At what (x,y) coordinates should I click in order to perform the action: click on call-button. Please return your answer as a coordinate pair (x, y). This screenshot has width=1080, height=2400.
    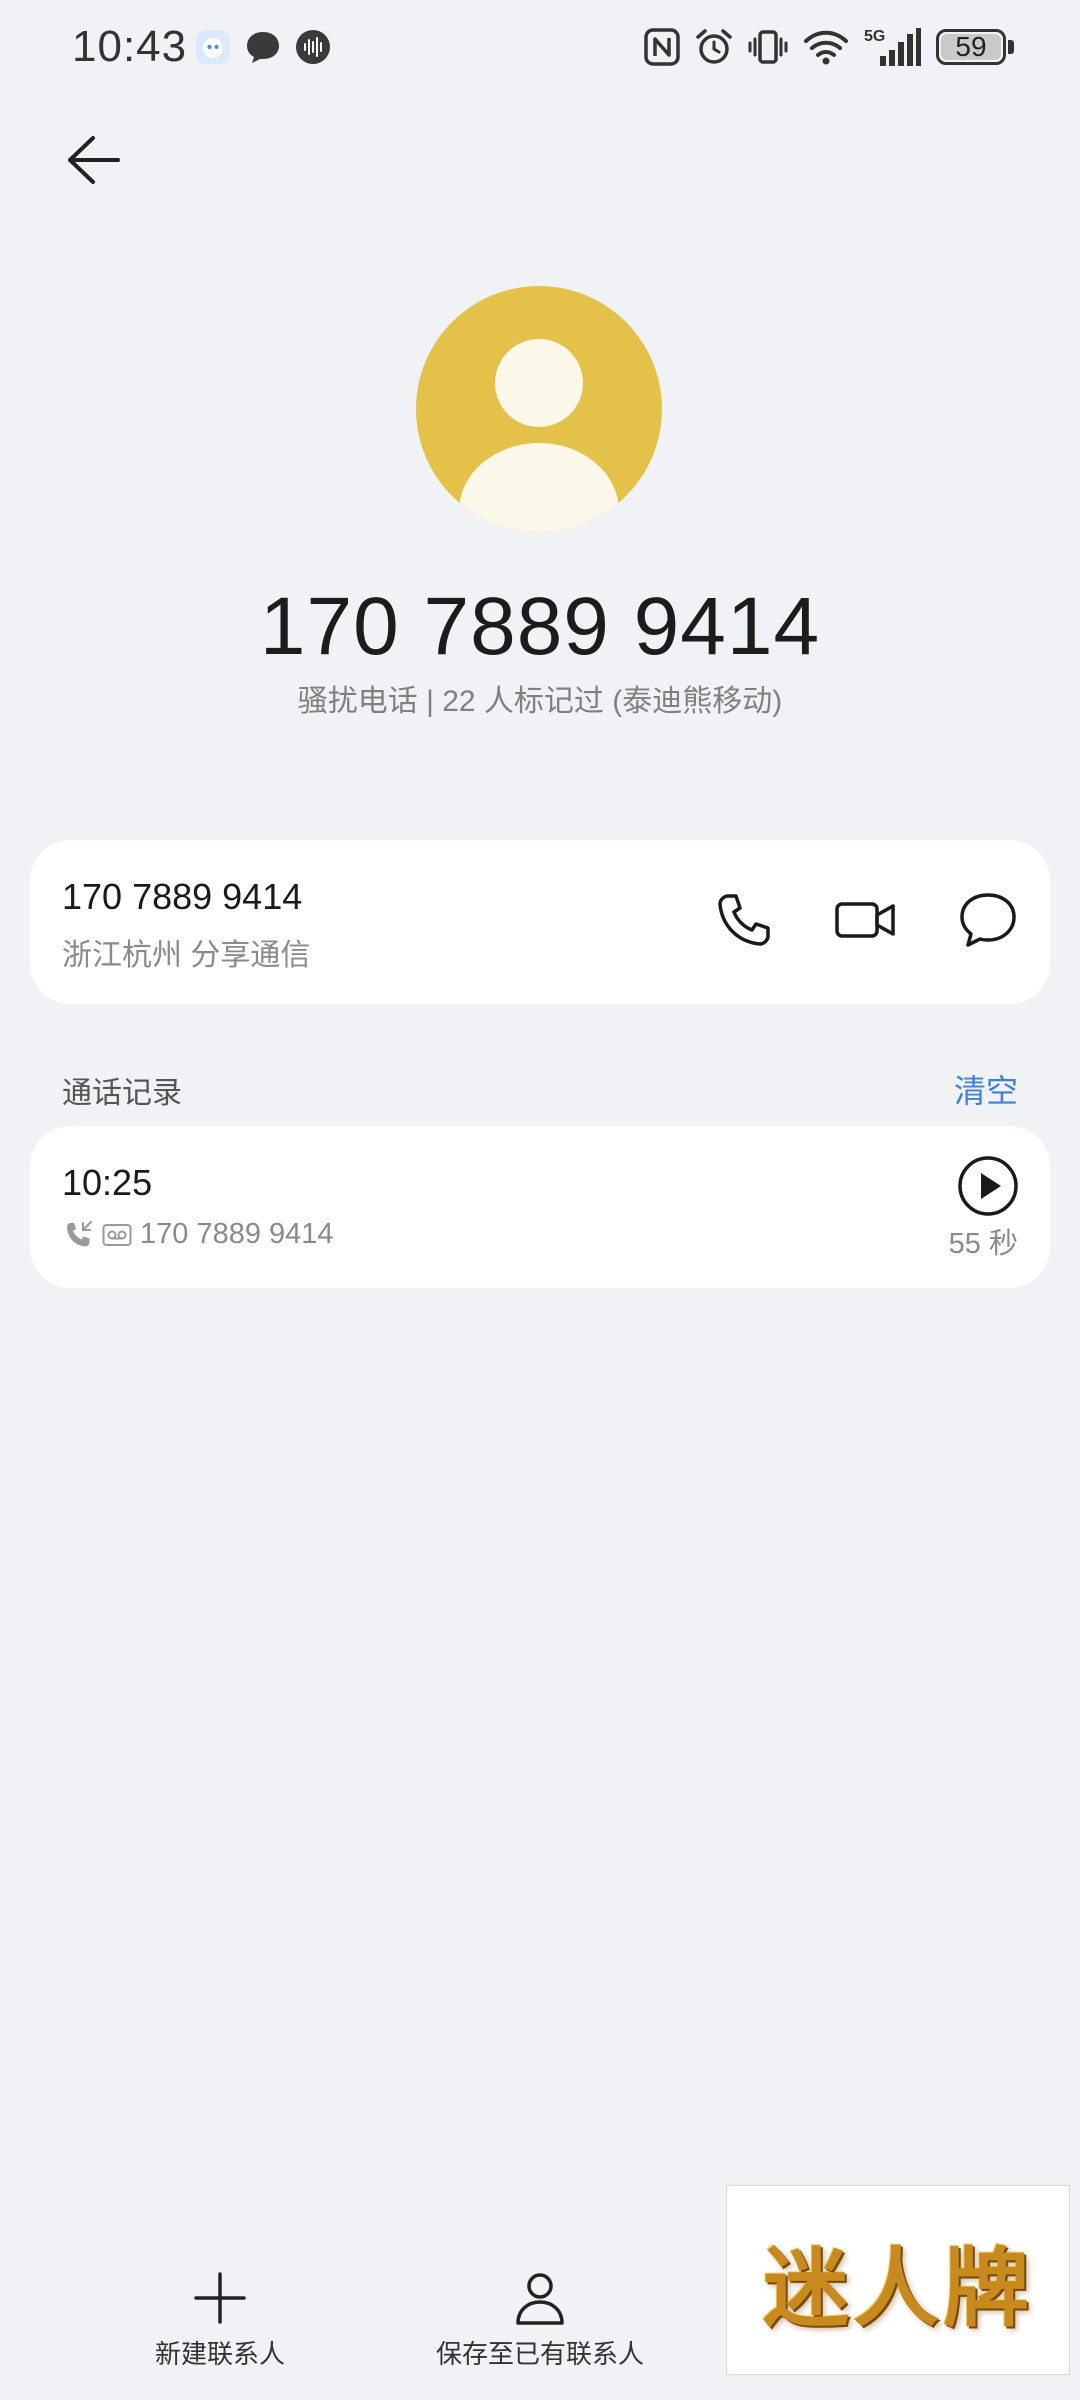
    Looking at the image, I should click on (744, 920).